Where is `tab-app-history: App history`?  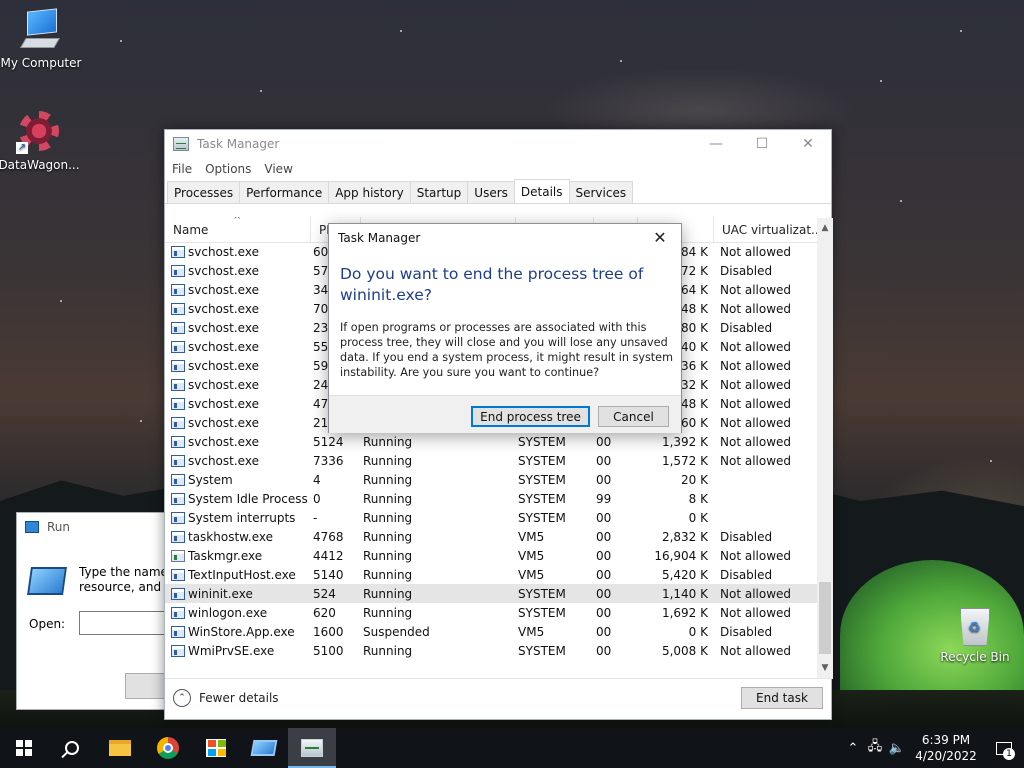
tab-app-history: App history is located at coordinates (369, 192).